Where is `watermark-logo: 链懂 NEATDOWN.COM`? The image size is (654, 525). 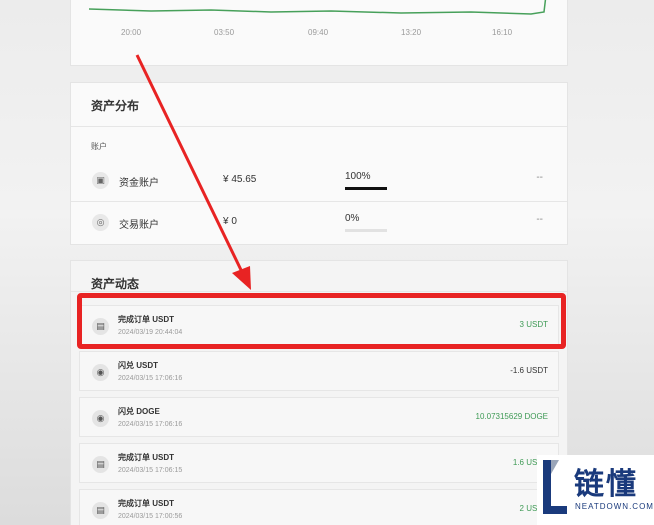
watermark-logo: 链懂 NEATDOWN.COM is located at coordinates (595, 490).